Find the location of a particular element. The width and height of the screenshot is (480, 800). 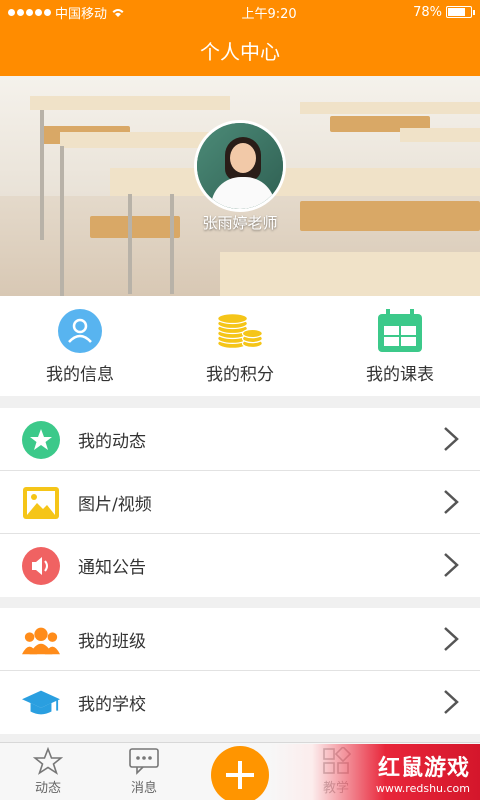

plus-icon is located at coordinates (240, 775).